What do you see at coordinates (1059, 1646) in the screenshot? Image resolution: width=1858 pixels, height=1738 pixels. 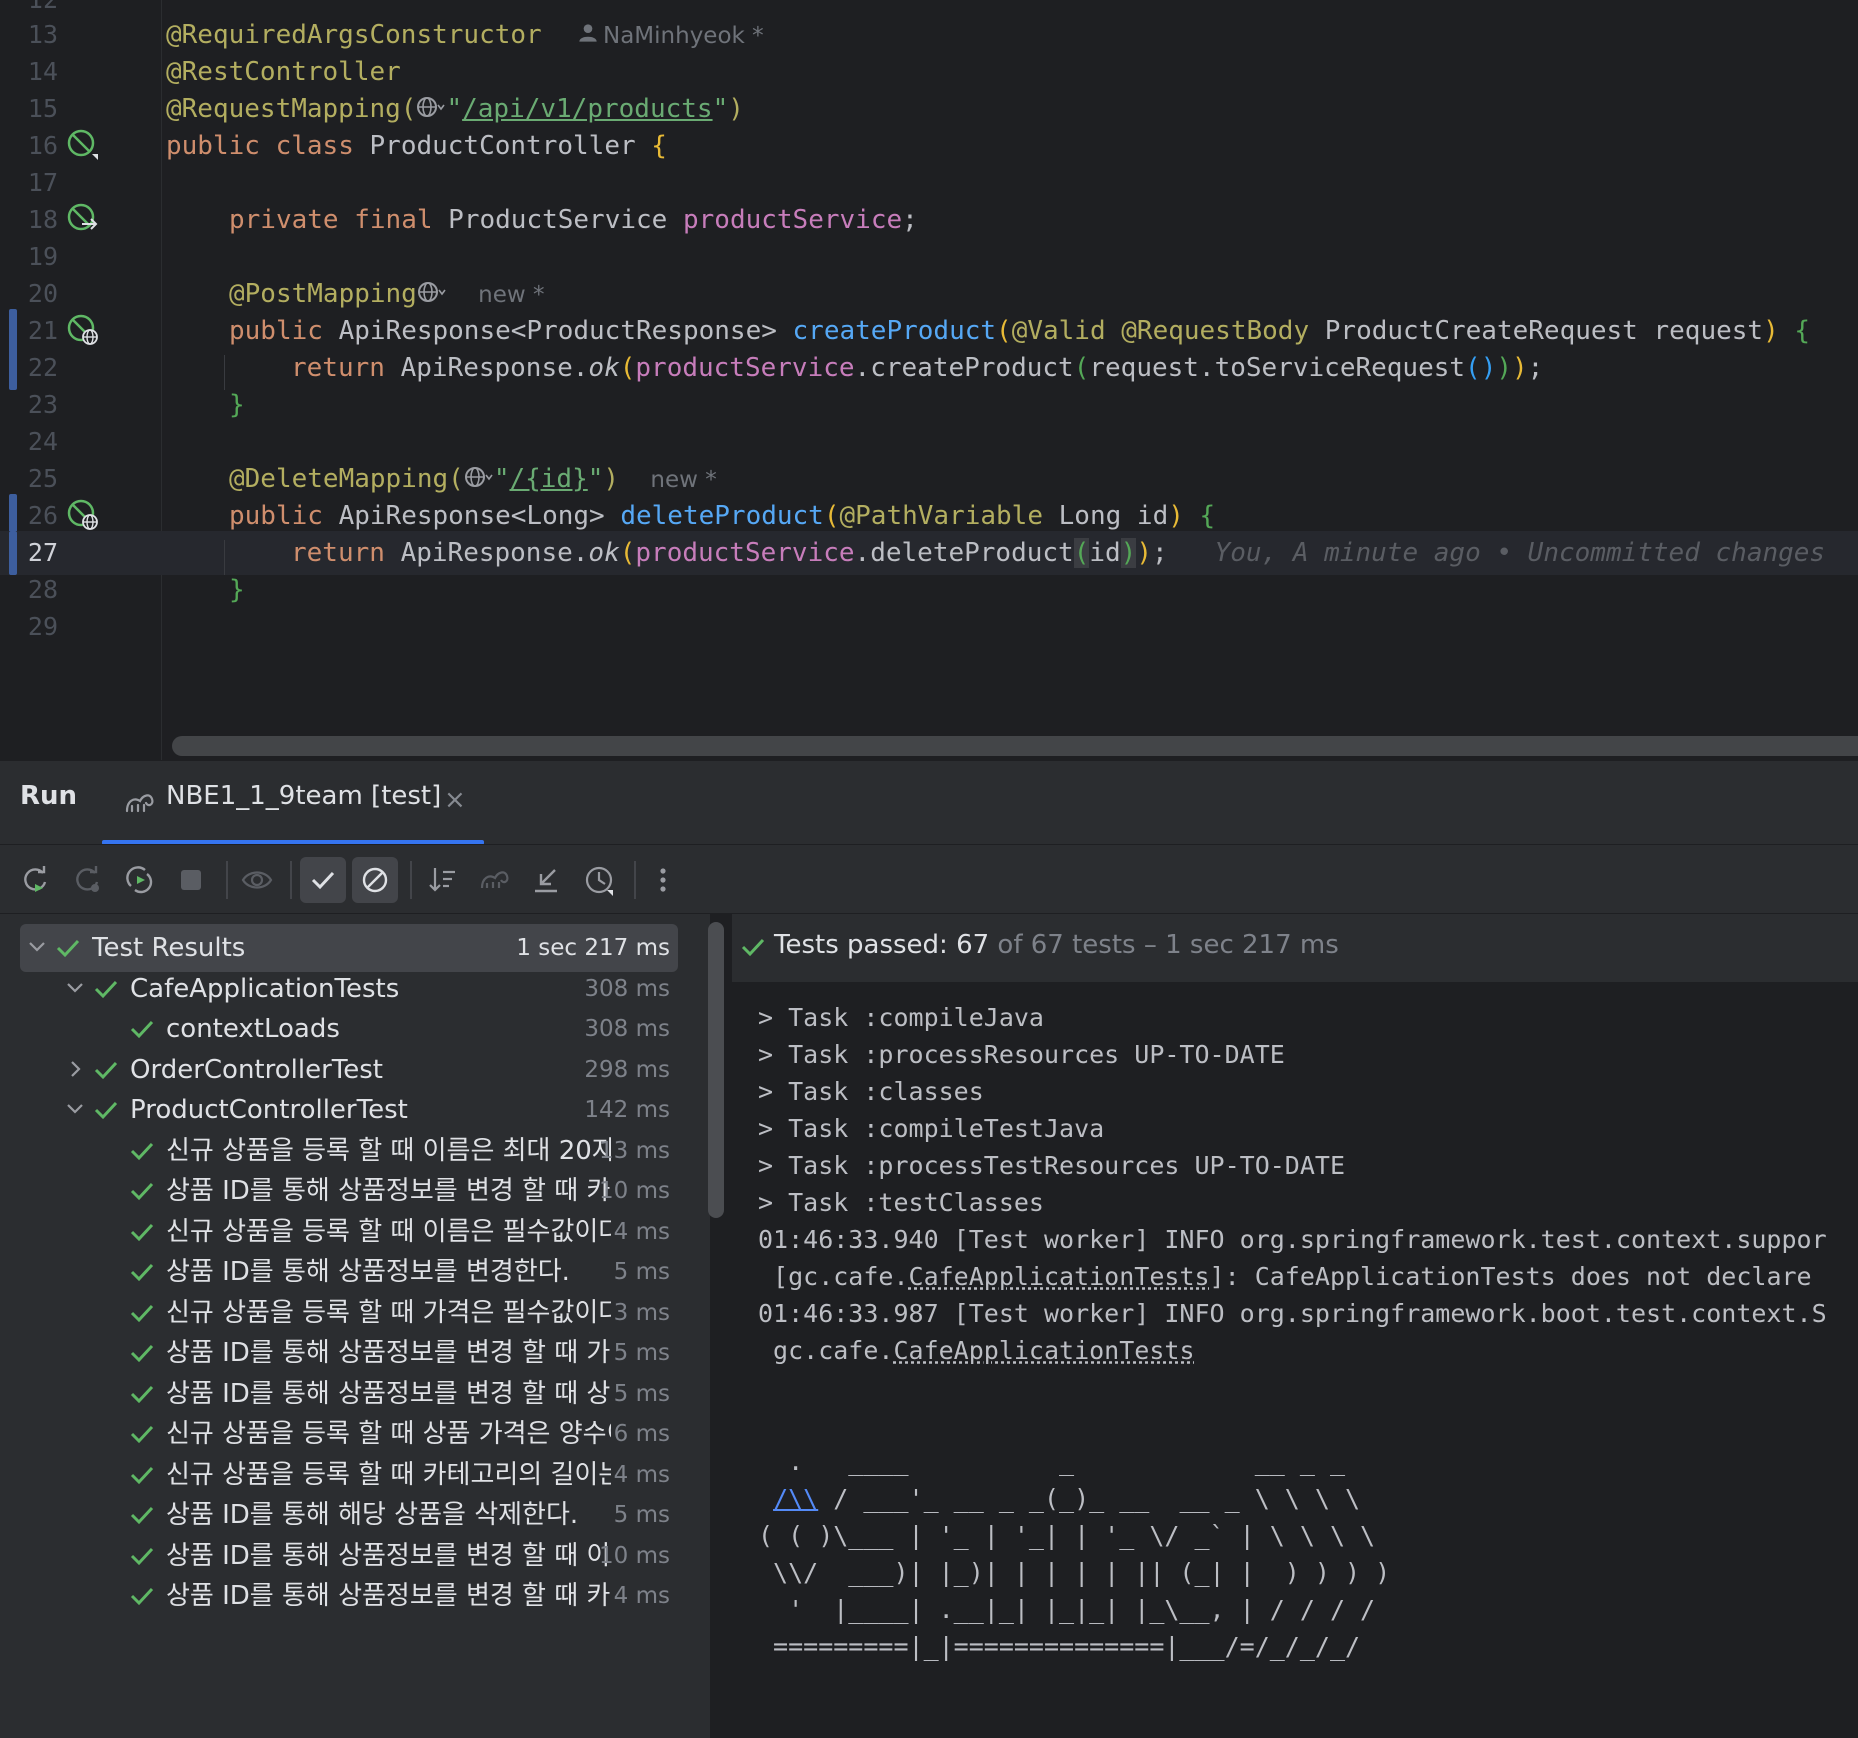 I see `console-line: =========|_|==============|___/=/_/_/_/` at bounding box center [1059, 1646].